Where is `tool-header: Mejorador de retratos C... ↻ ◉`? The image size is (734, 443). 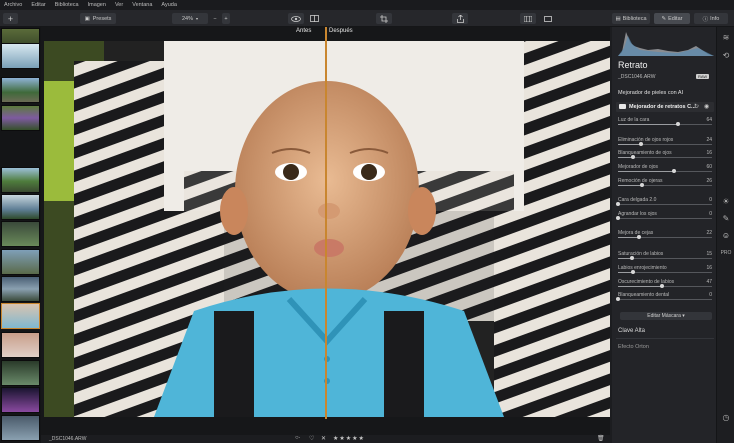
tool-header: Mejorador de retratos C... ↻ ◉ is located at coordinates (665, 107).